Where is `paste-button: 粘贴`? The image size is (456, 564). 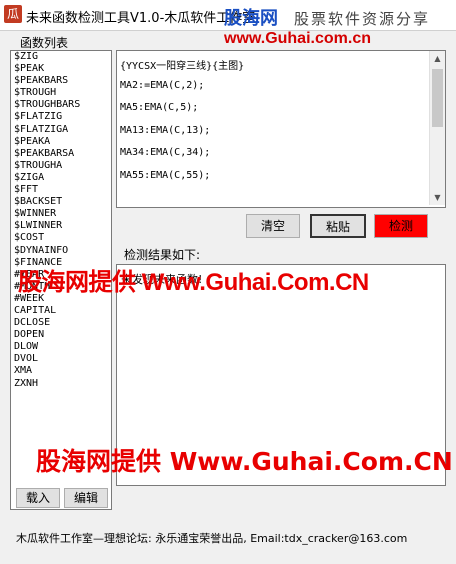 paste-button: 粘贴 is located at coordinates (338, 226).